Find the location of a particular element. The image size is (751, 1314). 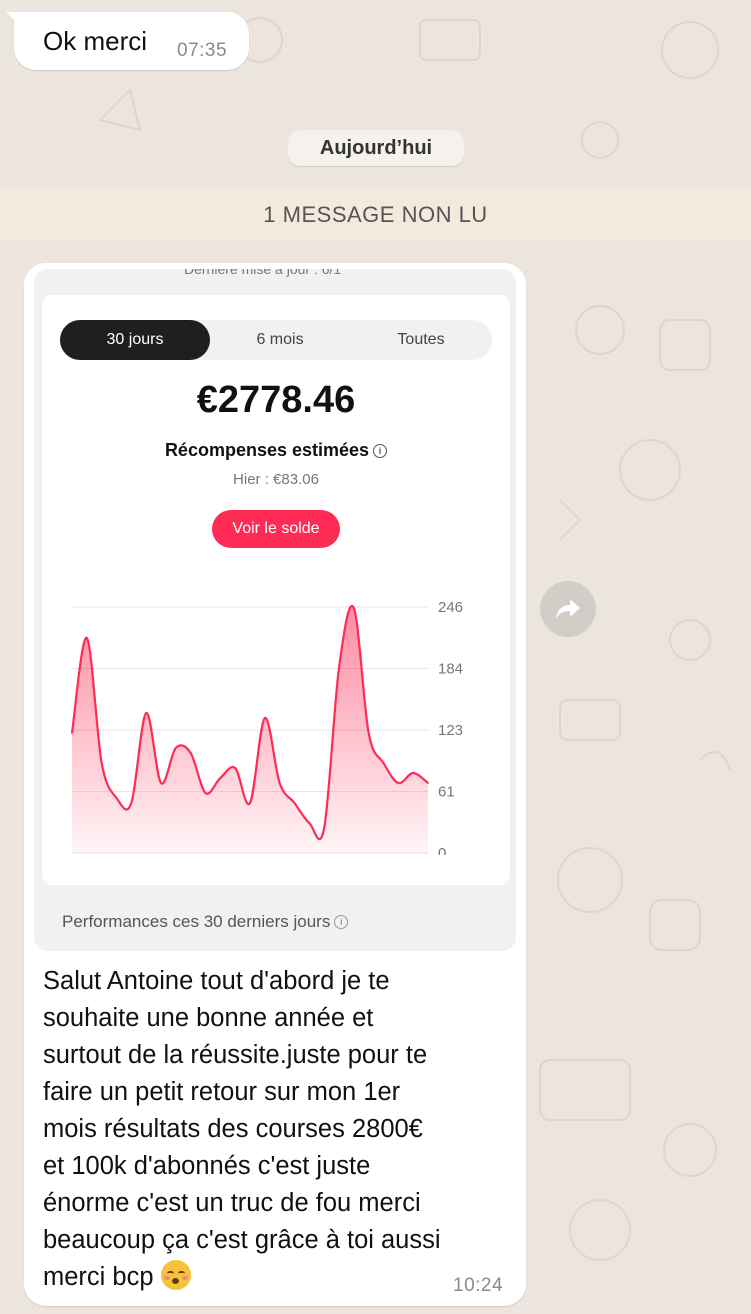

yesterday-earnings: Hier : €83.06 is located at coordinates (276, 479).